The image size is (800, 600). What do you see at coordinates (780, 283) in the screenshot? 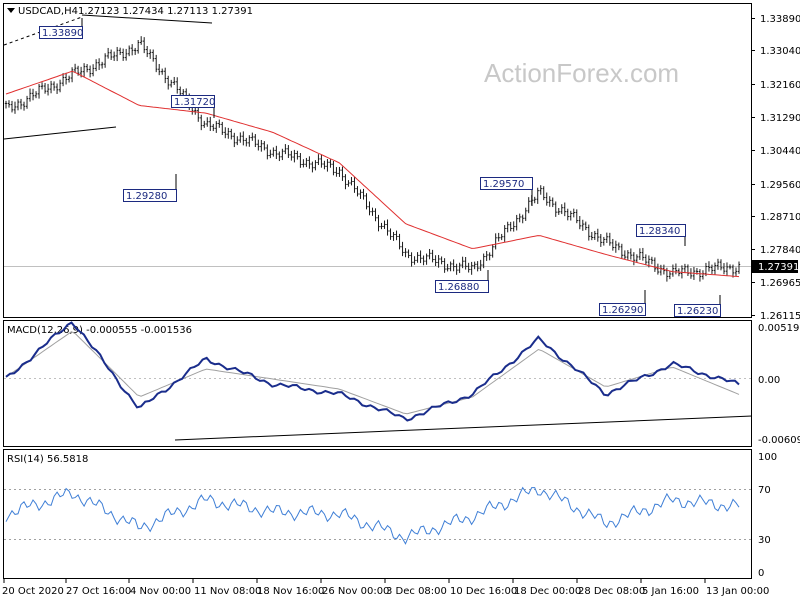
I see `price-tick-label: 1.26965` at bounding box center [780, 283].